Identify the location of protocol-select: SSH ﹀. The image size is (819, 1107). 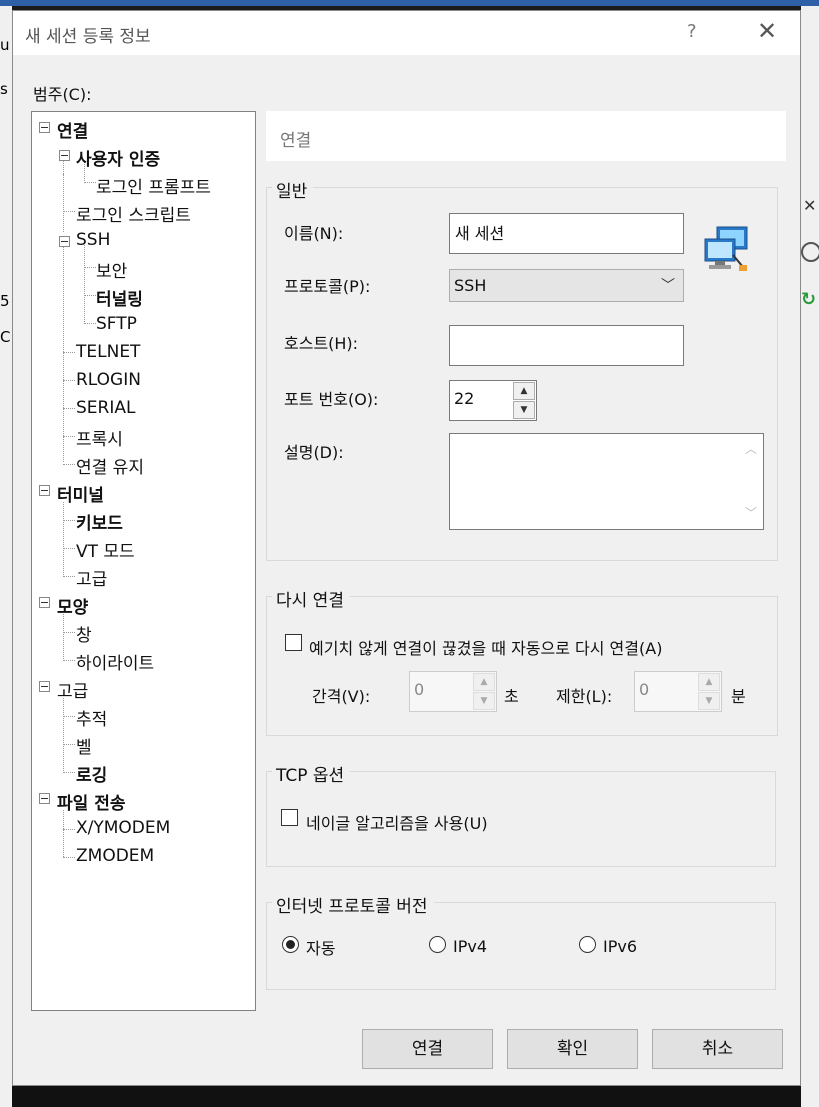
(566, 285).